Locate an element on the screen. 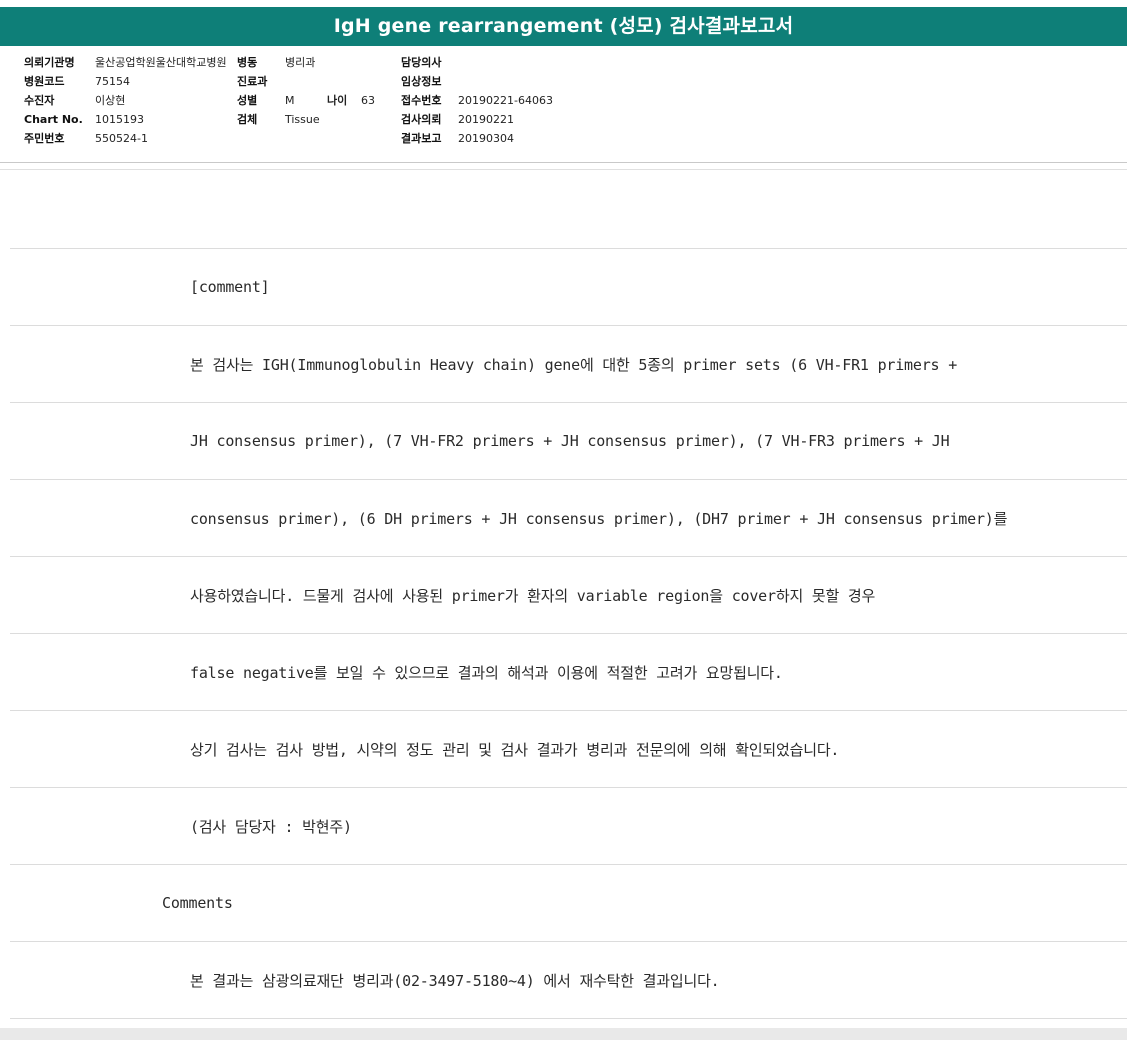 This screenshot has width=1127, height=1040. institution-value: 울산공업학원울산대학교병원 is located at coordinates (161, 62).